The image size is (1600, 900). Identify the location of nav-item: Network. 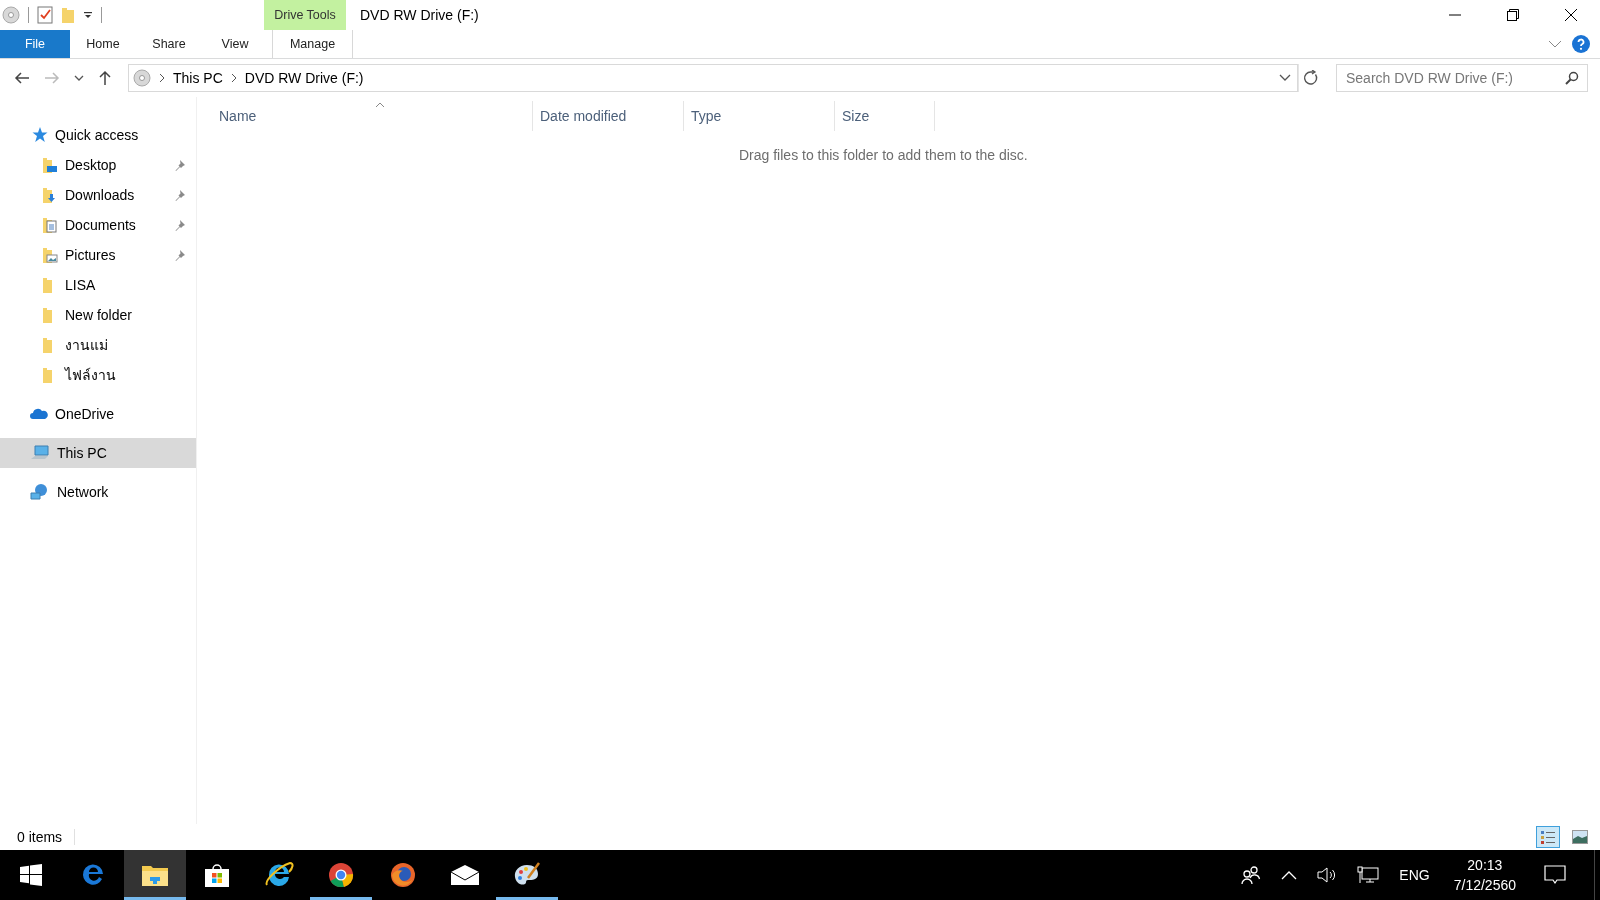
(98, 492).